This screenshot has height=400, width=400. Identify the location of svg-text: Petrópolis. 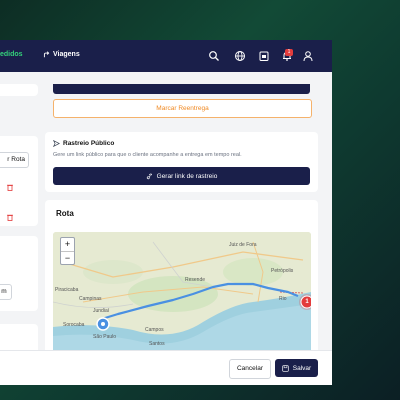
(282, 271).